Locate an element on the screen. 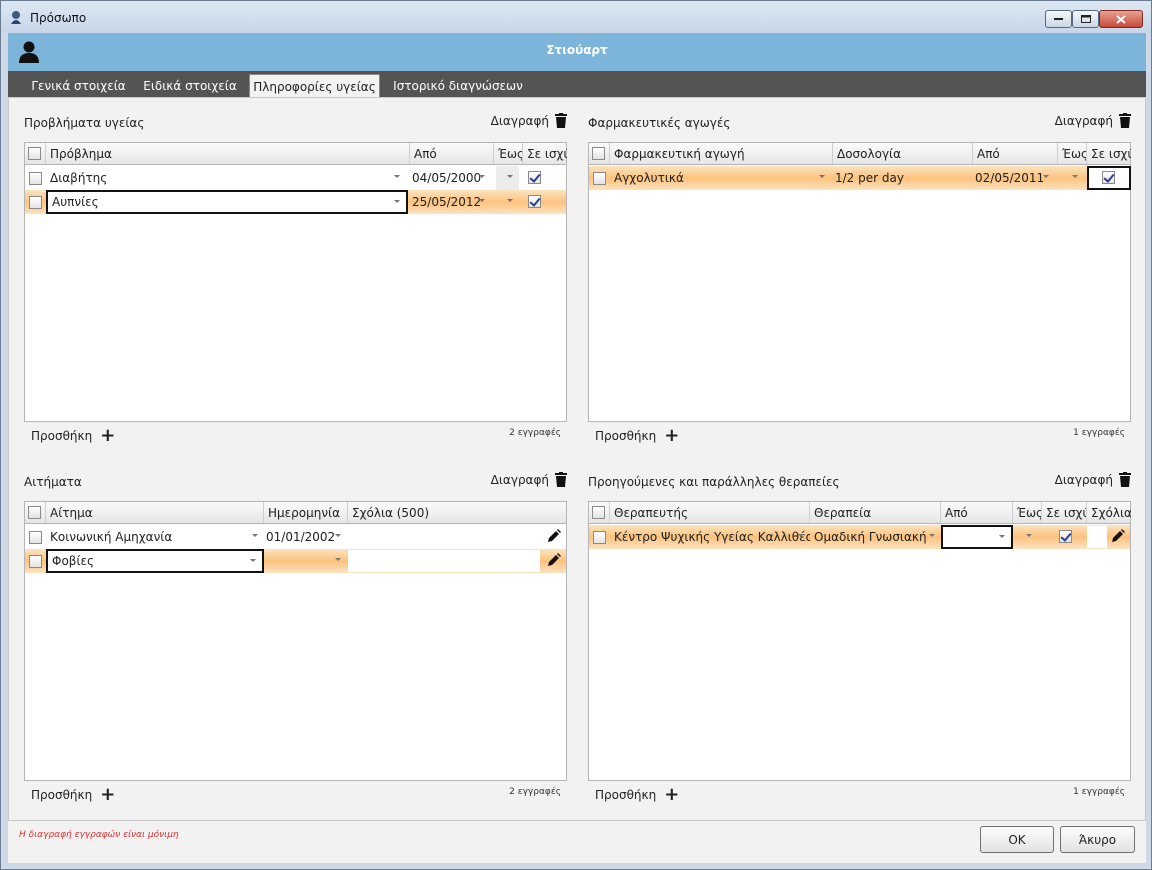  col-date: Ημερομηνία is located at coordinates (306, 512).